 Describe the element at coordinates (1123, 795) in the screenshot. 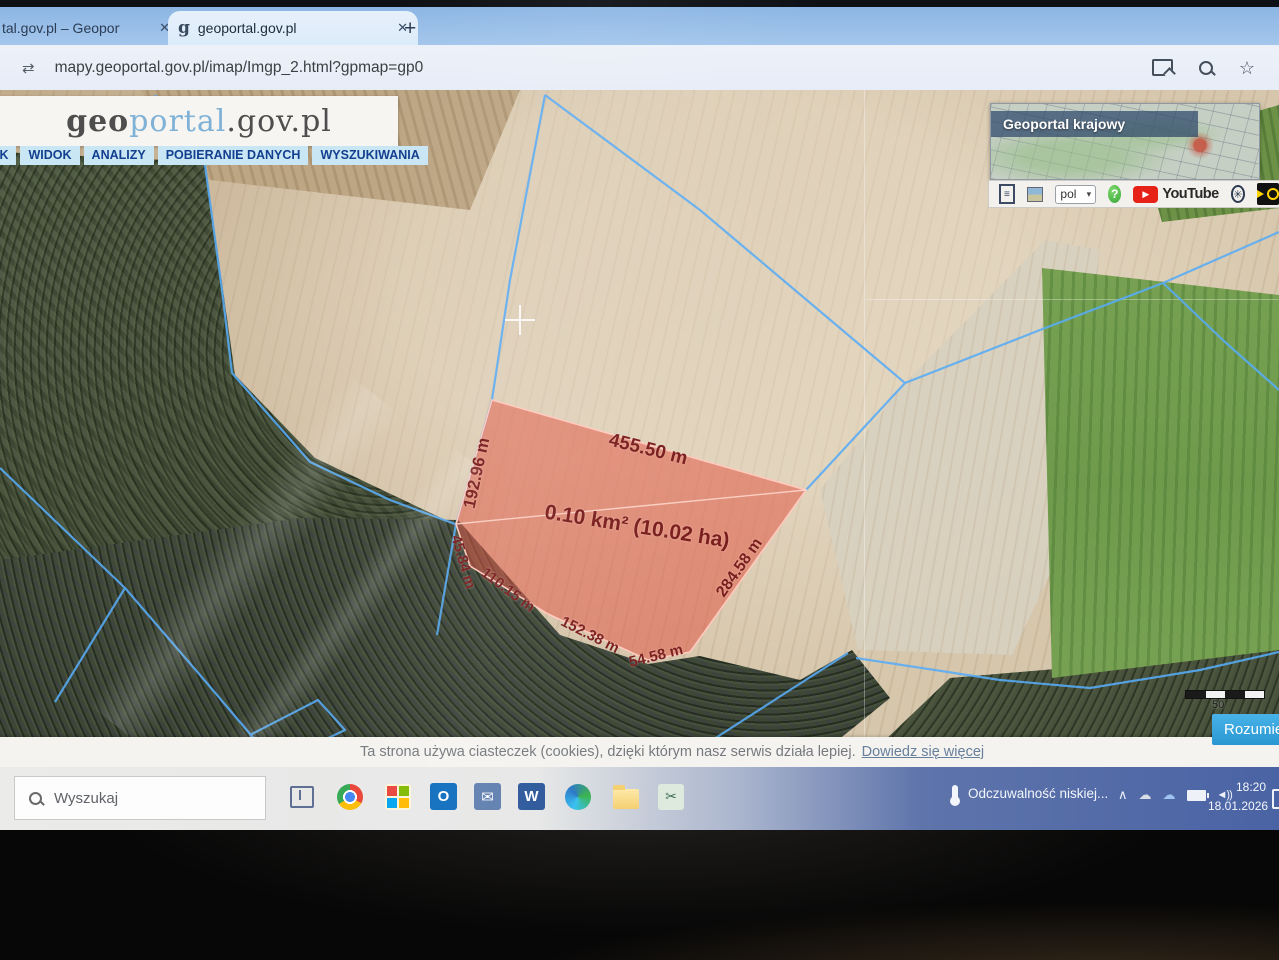

I see `tray-chevron-icon: ∧` at that location.